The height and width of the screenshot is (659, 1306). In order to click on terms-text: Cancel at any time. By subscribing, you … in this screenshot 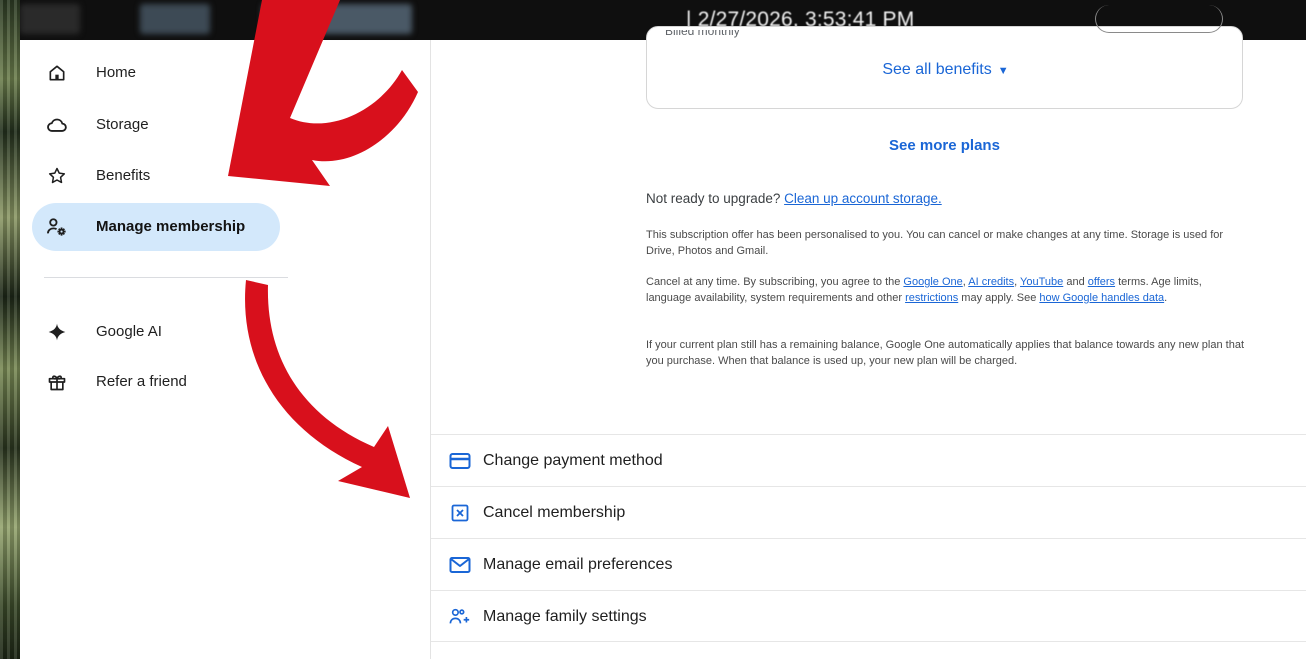, I will do `click(946, 290)`.